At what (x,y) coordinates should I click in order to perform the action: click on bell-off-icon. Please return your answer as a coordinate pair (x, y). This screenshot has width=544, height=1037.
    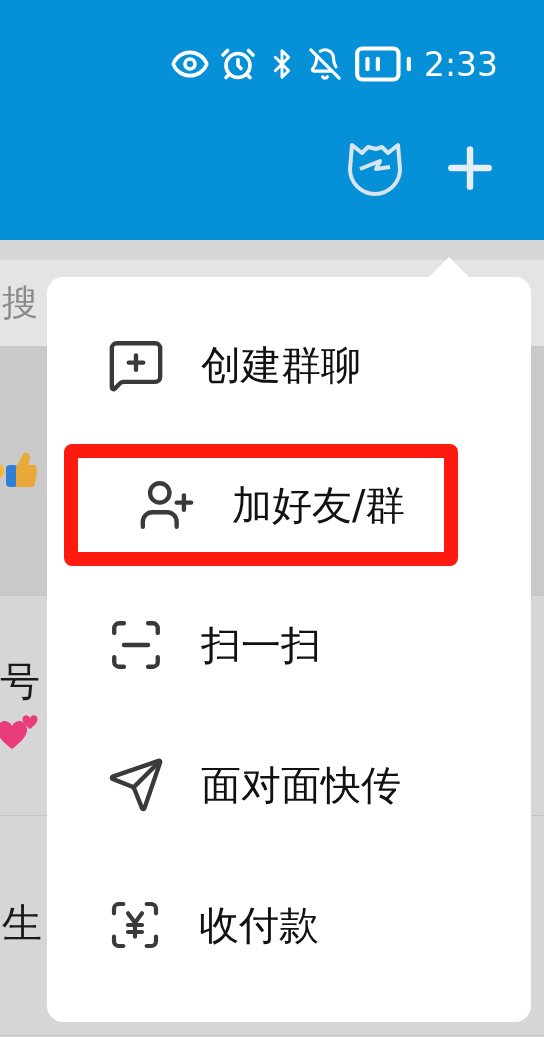
    Looking at the image, I should click on (324, 64).